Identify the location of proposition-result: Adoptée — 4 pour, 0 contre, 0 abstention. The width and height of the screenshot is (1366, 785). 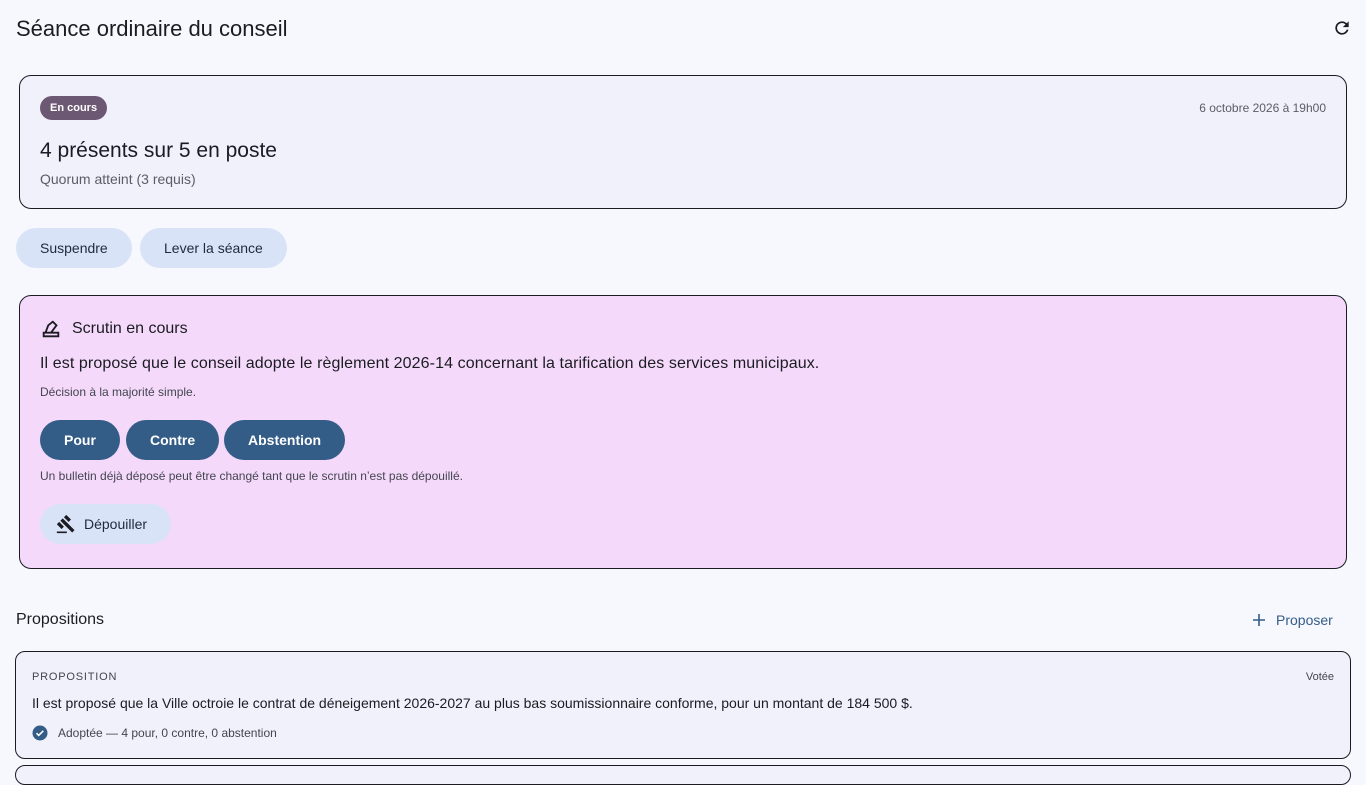
(154, 733).